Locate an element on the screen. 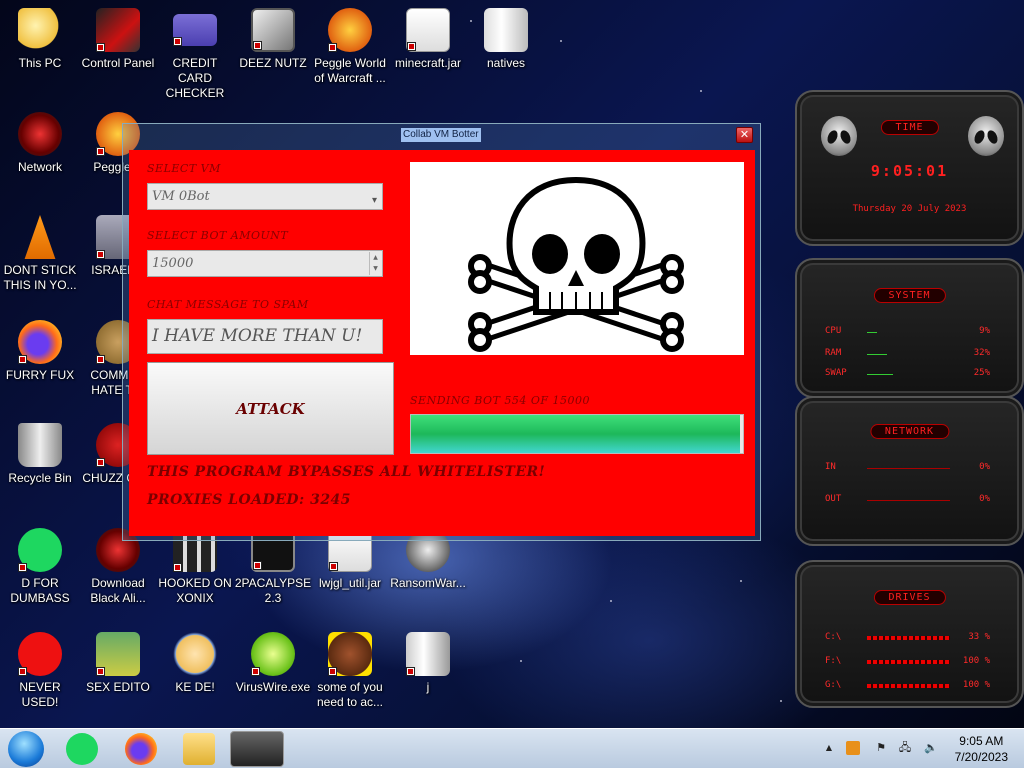  icon-label: DEEZ NUTZ is located at coordinates (273, 63).